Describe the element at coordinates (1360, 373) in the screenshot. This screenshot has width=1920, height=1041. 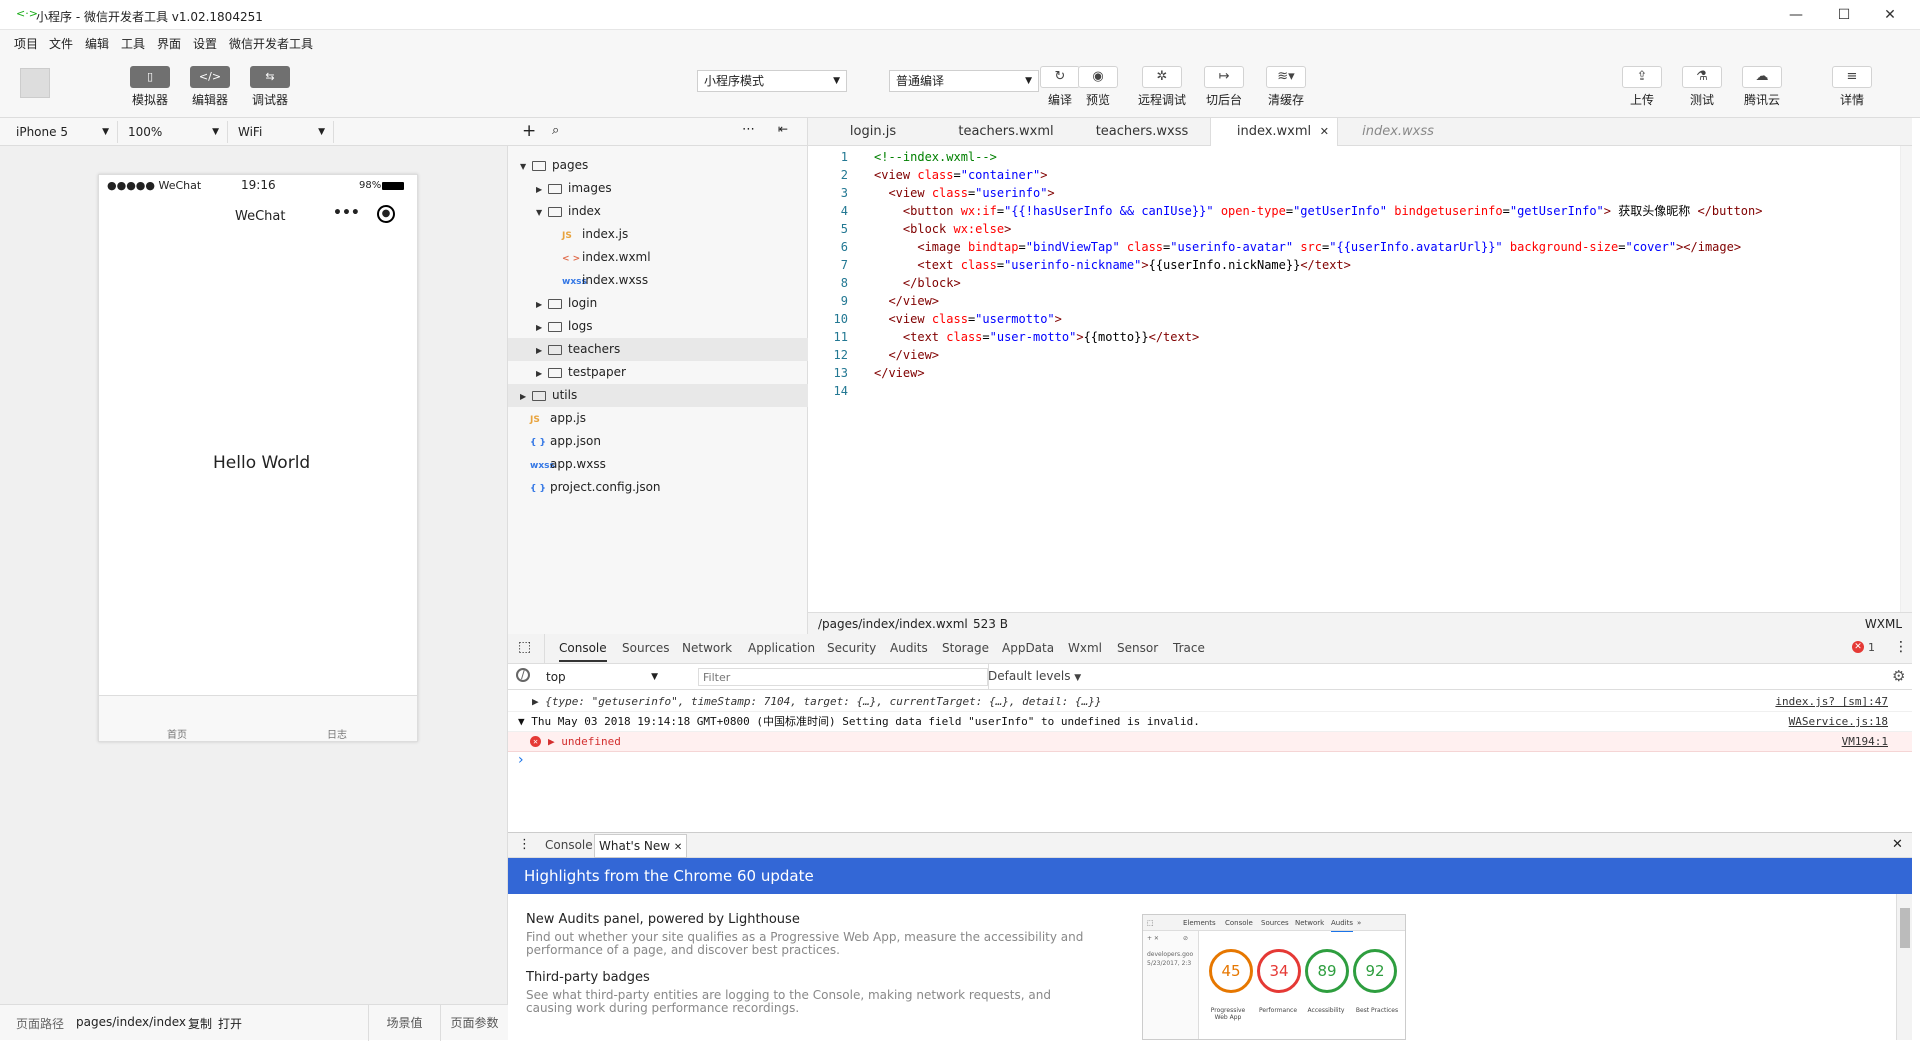
I see `code-line: 13 </view>` at that location.